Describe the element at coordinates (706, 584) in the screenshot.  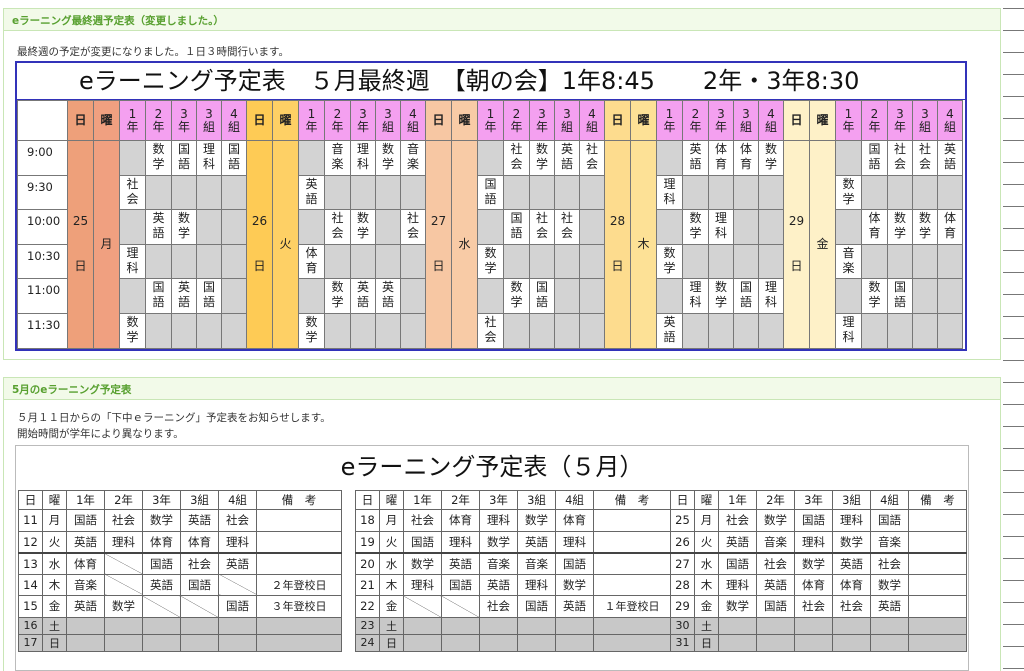
I see `weekday-cell: 木` at that location.